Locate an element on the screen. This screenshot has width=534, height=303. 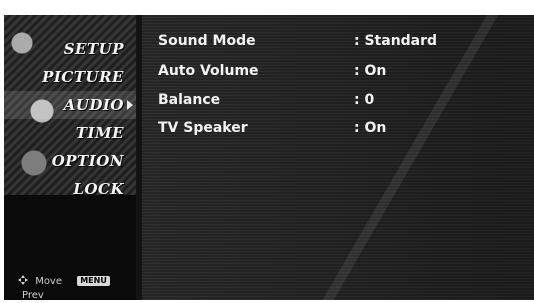
menu-item-label: PICTURE is located at coordinates (83, 77).